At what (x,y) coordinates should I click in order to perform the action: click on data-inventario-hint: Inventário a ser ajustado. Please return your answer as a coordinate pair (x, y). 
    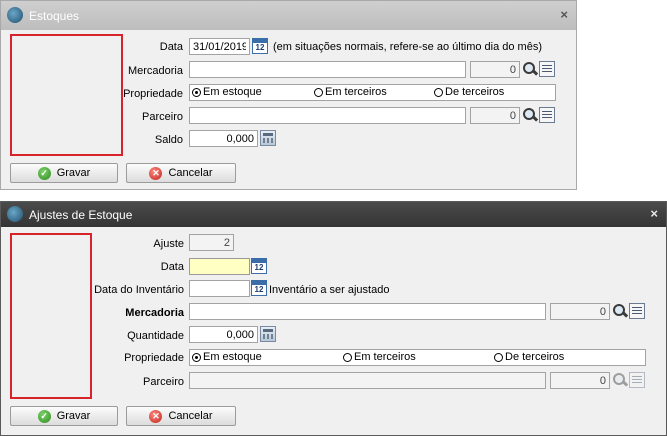
    Looking at the image, I should click on (329, 290).